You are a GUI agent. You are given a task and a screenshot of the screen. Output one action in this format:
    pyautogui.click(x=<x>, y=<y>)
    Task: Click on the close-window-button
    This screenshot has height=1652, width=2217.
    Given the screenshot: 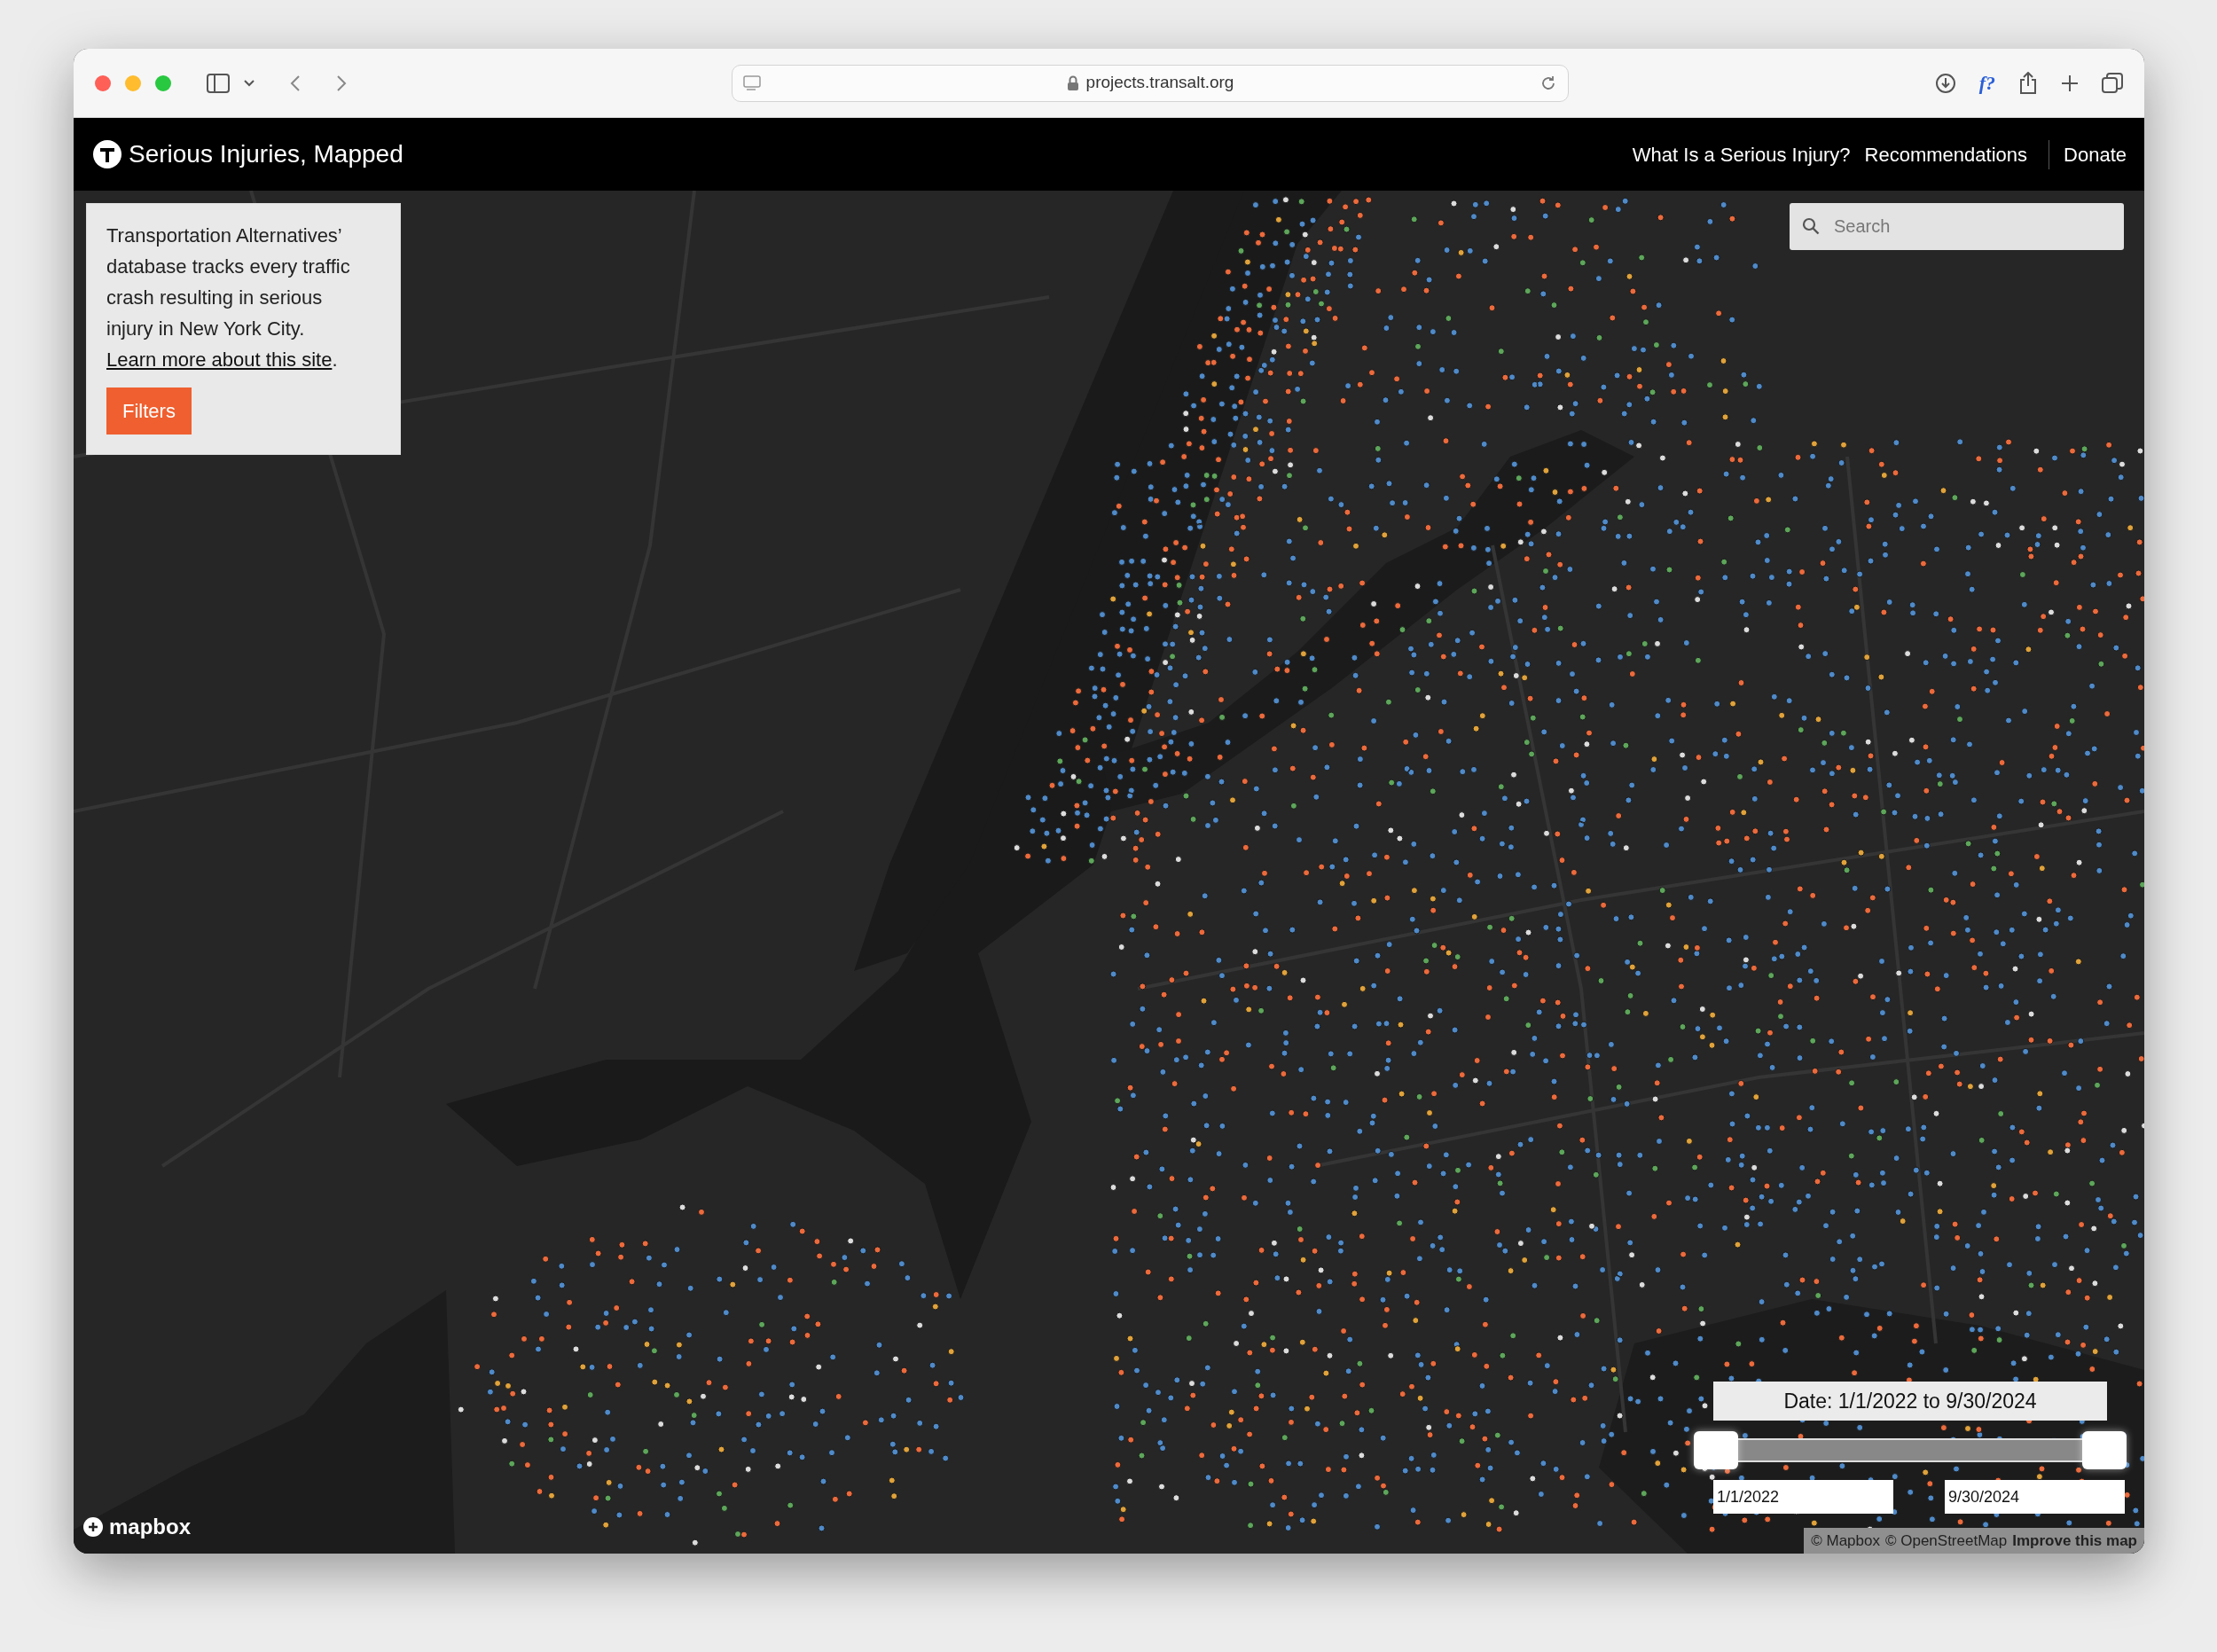 What is the action you would take?
    pyautogui.click(x=103, y=82)
    